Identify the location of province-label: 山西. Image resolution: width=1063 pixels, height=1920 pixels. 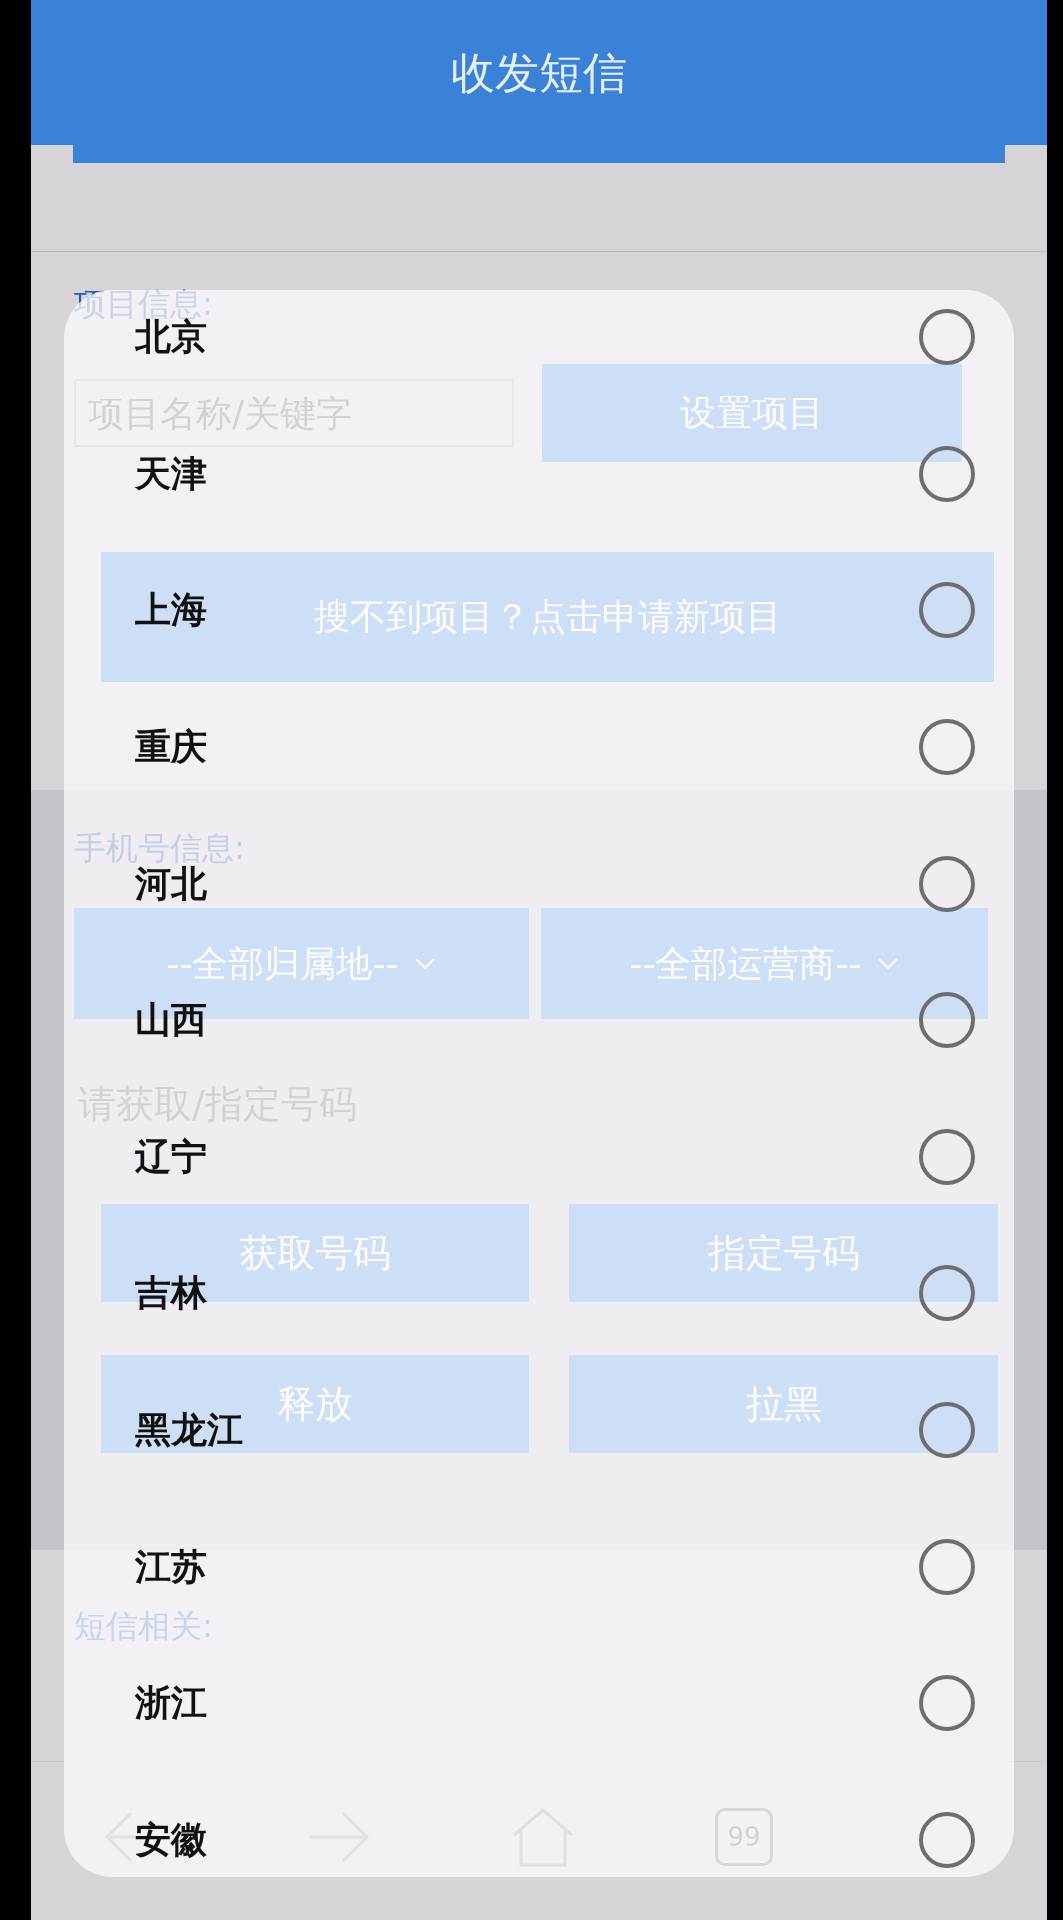
(171, 1020).